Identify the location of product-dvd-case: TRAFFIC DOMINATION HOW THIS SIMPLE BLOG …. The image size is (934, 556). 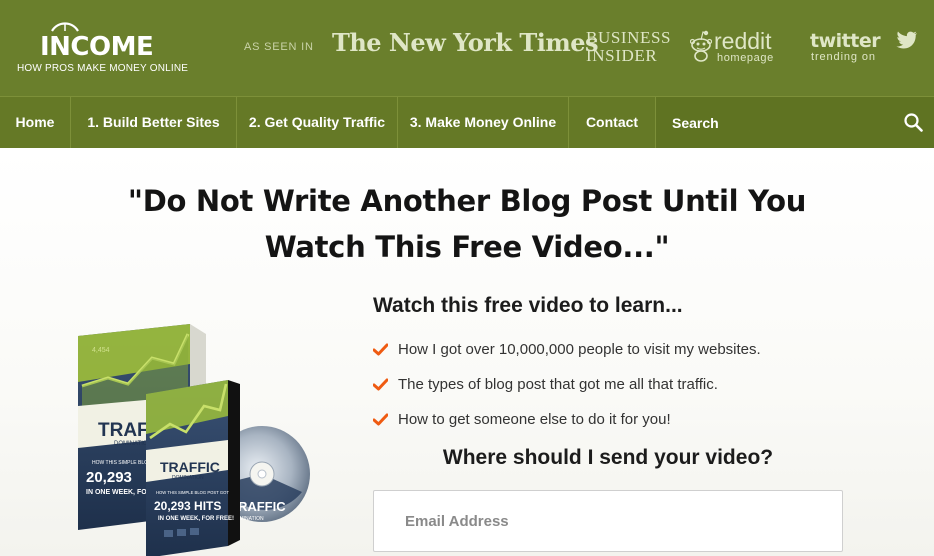
(193, 468).